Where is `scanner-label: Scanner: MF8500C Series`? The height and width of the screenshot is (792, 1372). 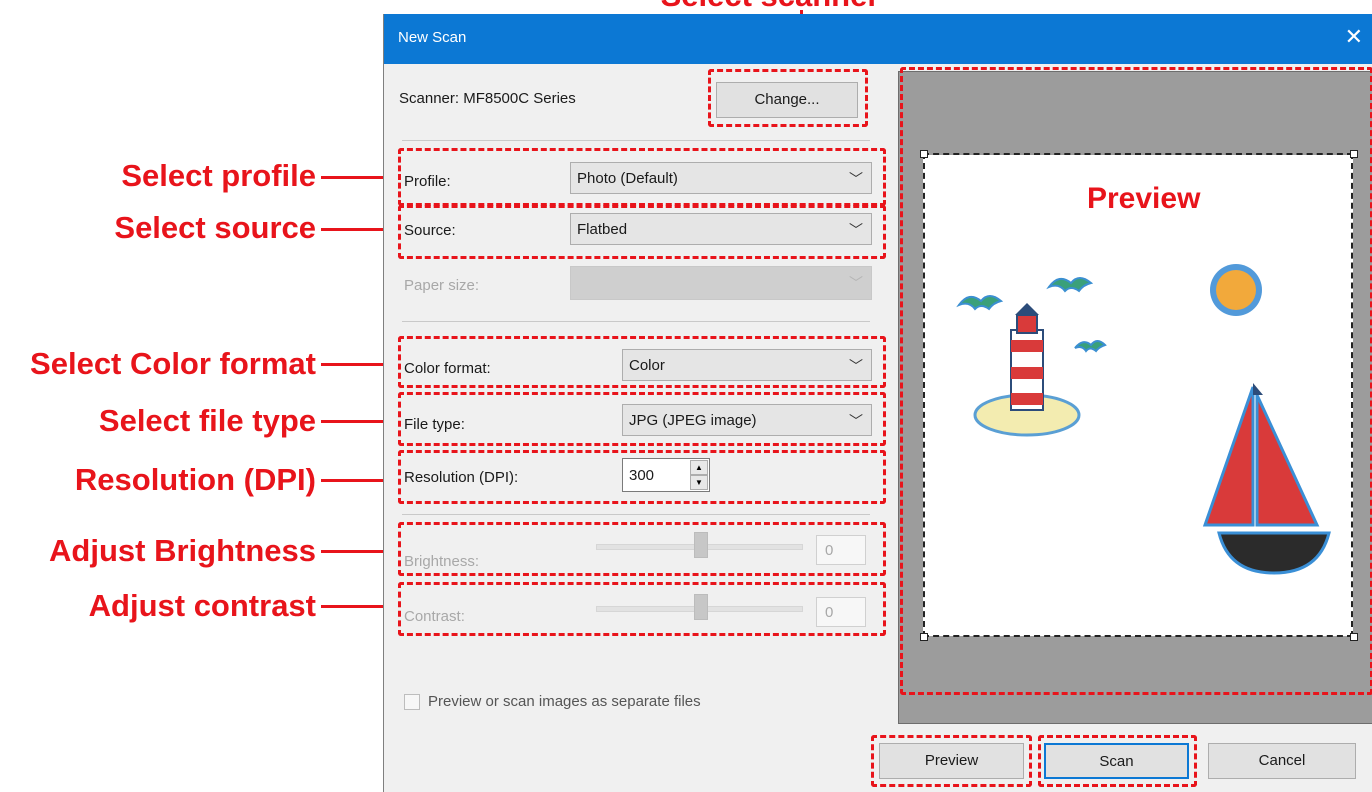 scanner-label: Scanner: MF8500C Series is located at coordinates (487, 98).